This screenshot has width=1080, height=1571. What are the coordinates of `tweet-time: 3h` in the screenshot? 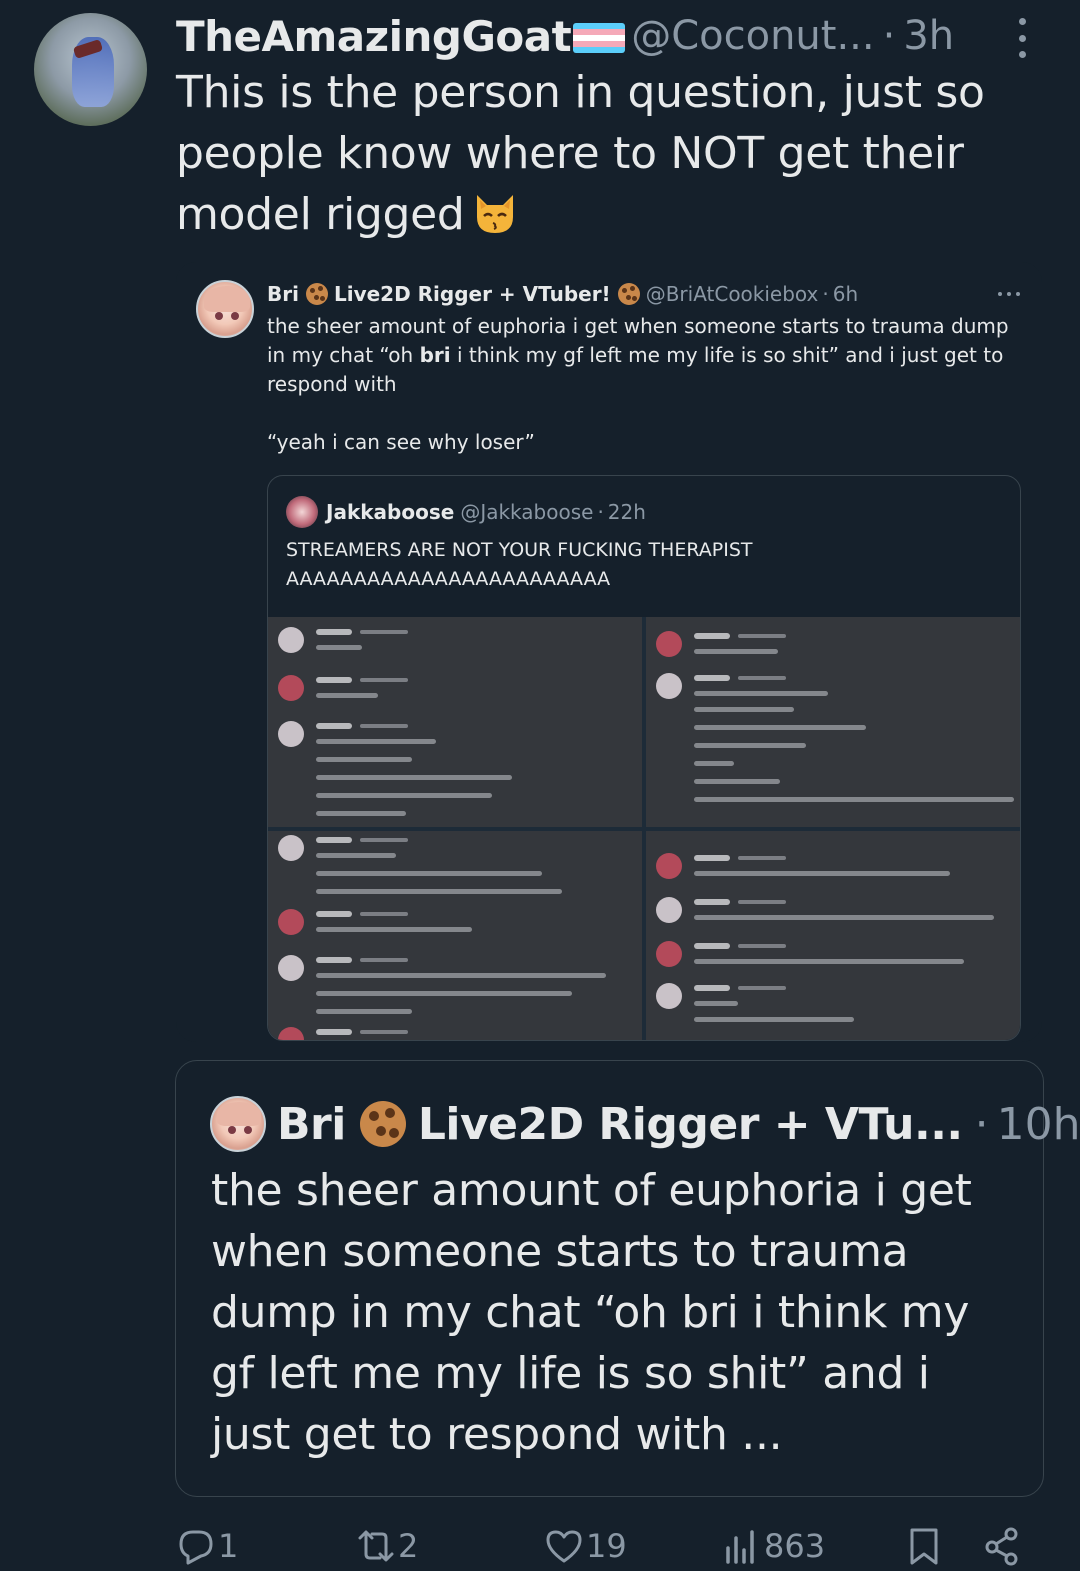 It's located at (928, 36).